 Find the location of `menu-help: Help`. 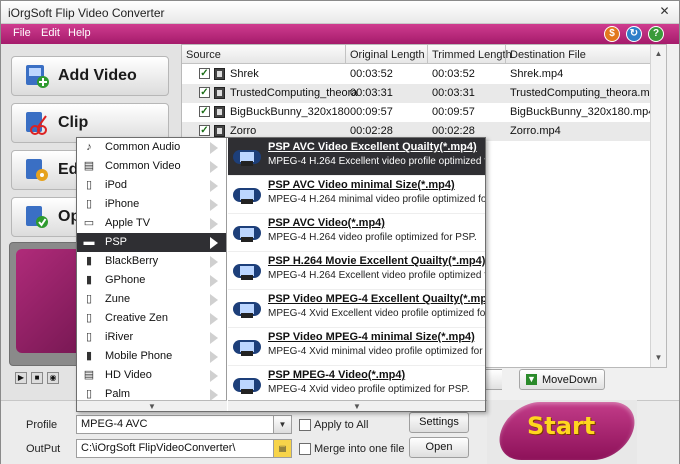

menu-help: Help is located at coordinates (79, 33).